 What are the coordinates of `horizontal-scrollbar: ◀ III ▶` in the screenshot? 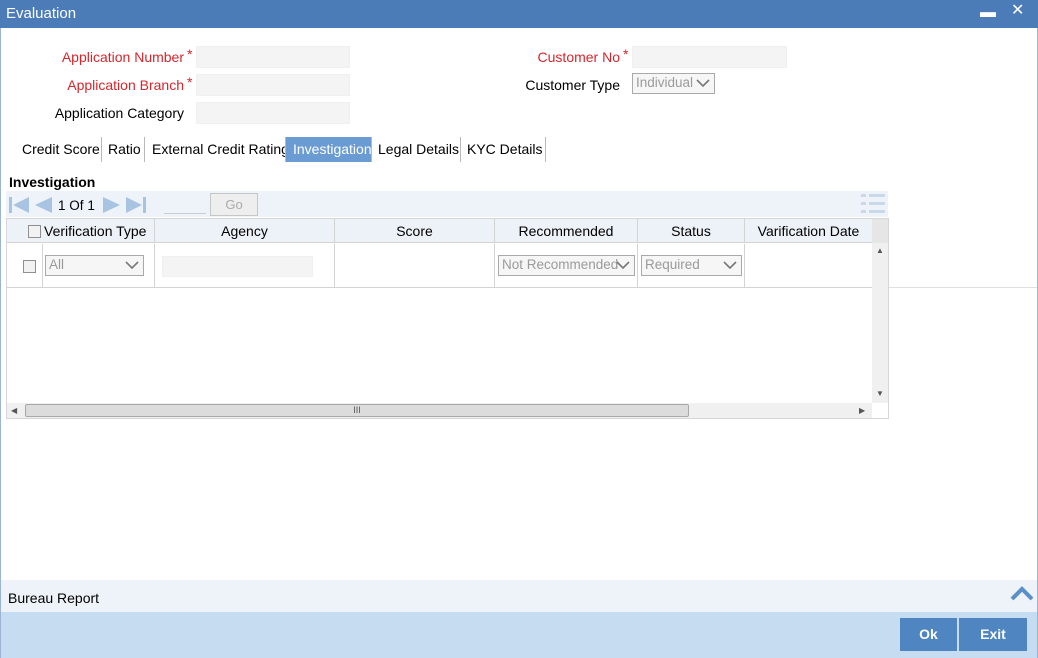 It's located at (439, 410).